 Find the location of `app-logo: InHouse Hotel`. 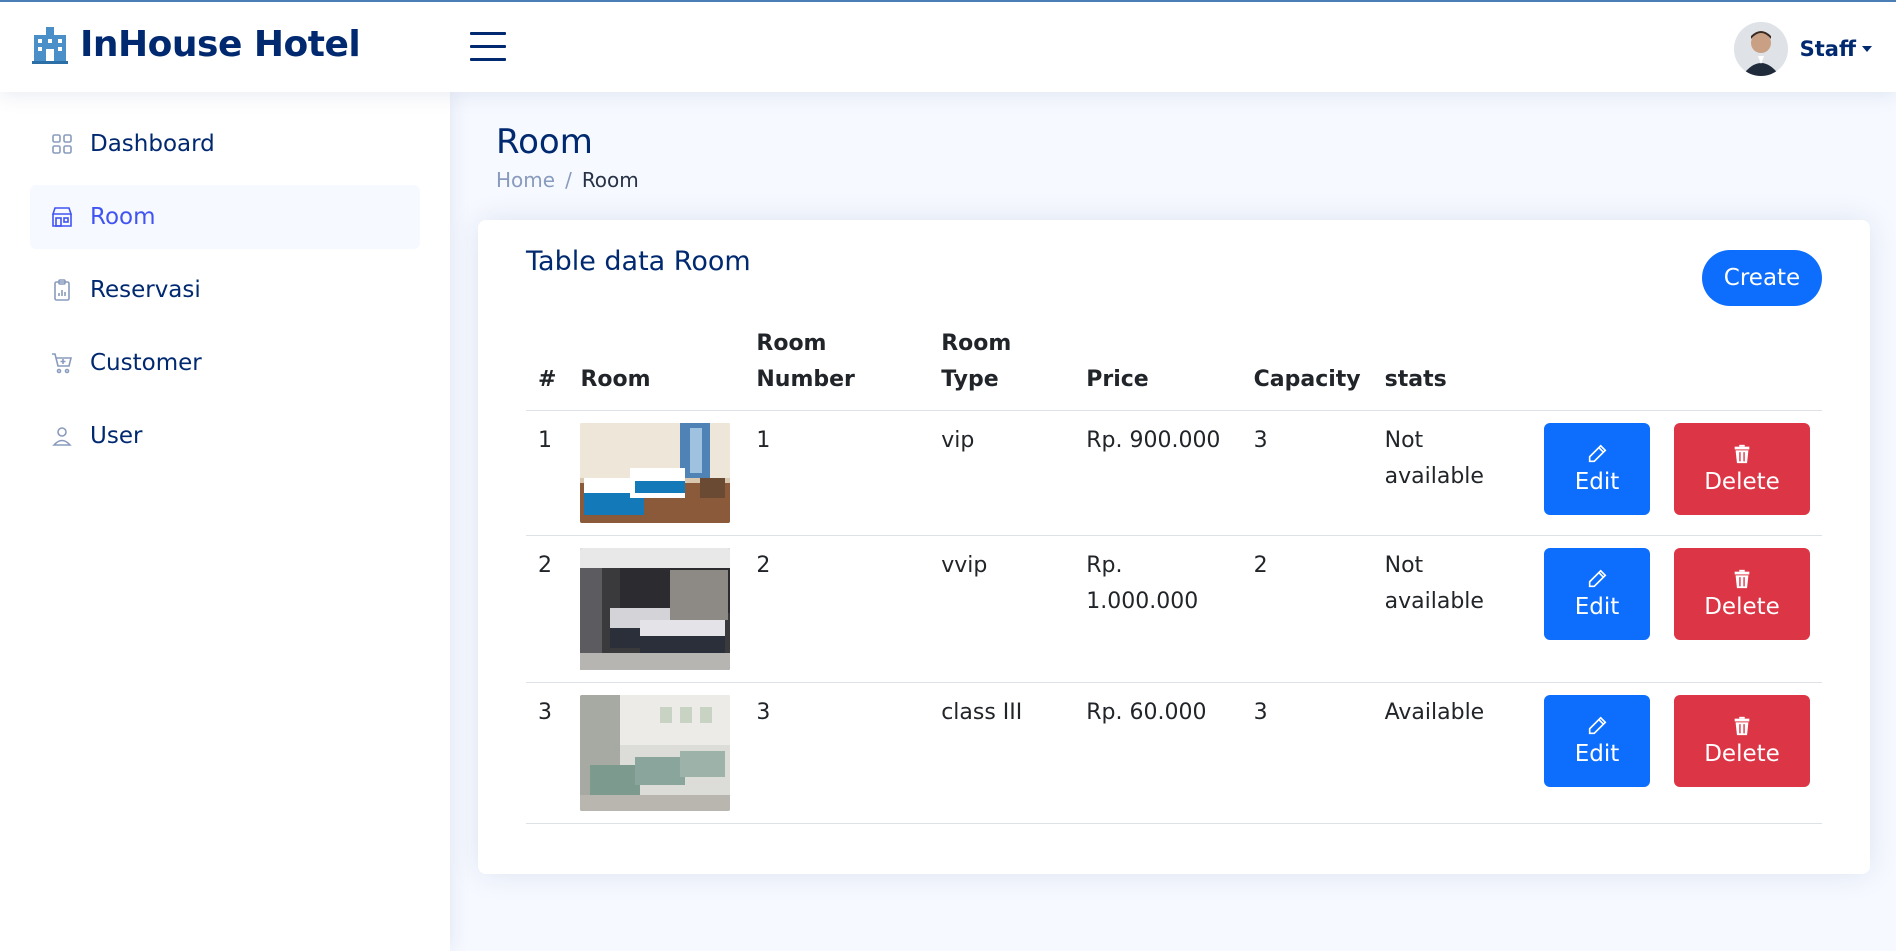

app-logo: InHouse Hotel is located at coordinates (195, 44).